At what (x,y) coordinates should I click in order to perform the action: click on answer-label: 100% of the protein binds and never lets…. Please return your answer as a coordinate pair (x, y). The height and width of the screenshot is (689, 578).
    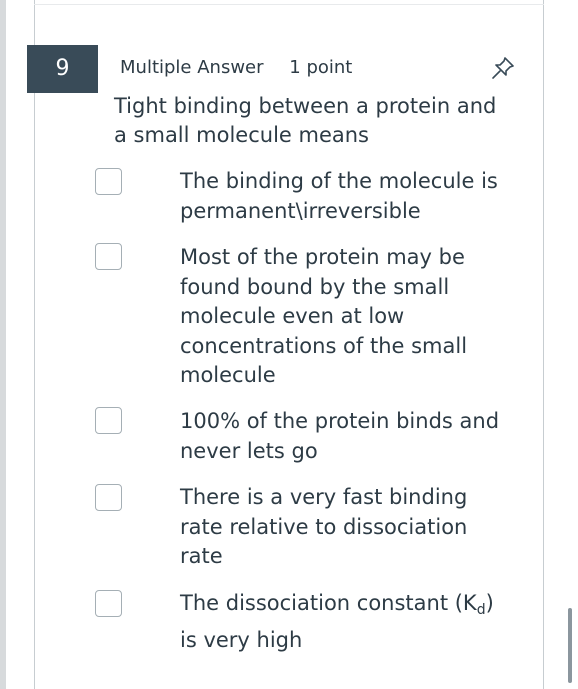
    Looking at the image, I should click on (340, 436).